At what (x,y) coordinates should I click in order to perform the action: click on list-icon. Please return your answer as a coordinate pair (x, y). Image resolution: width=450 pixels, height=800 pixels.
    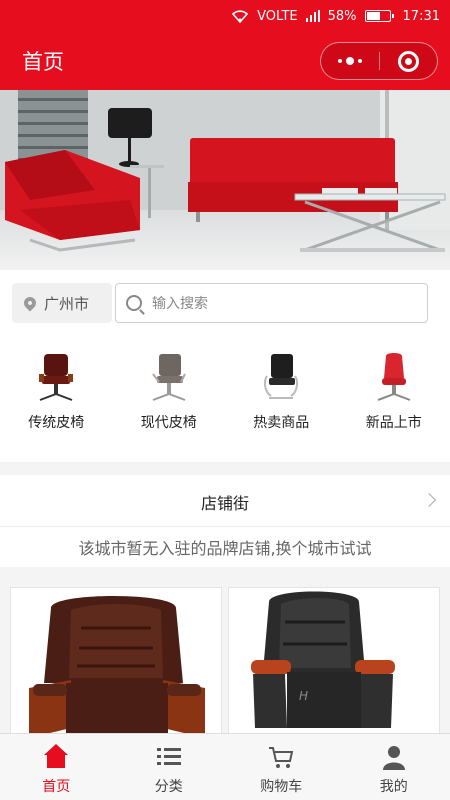
    Looking at the image, I should click on (169, 757).